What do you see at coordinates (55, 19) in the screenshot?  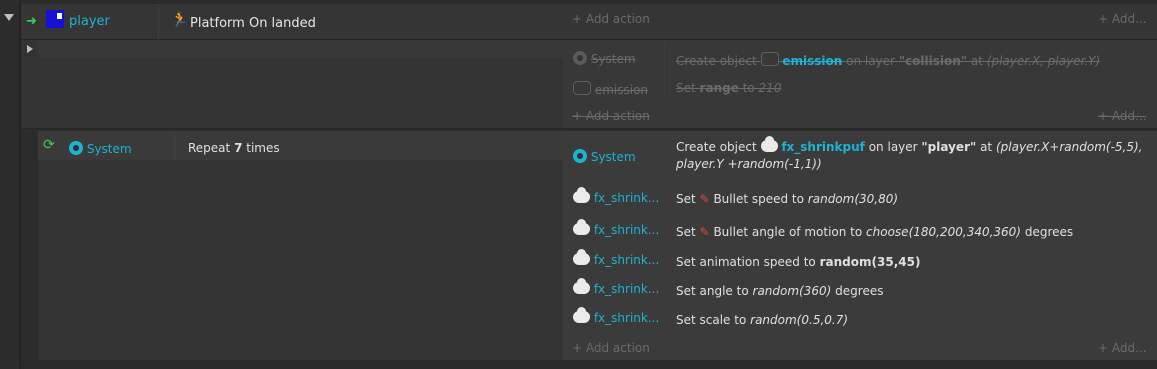 I see `player-sprite-icon` at bounding box center [55, 19].